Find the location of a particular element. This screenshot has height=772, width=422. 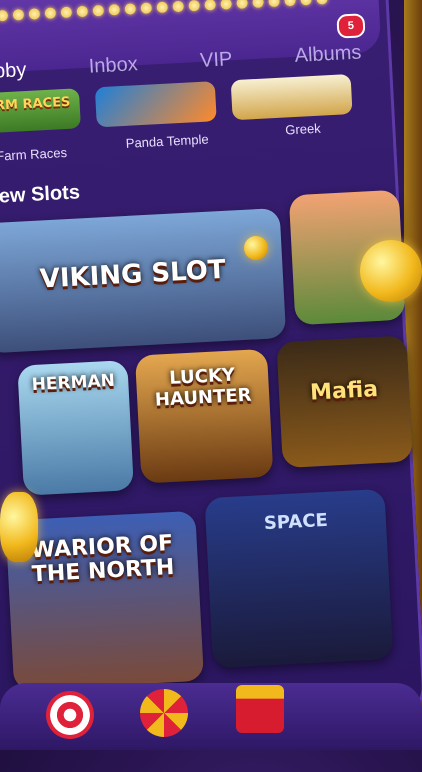

featured-panda-temple is located at coordinates (155, 104).